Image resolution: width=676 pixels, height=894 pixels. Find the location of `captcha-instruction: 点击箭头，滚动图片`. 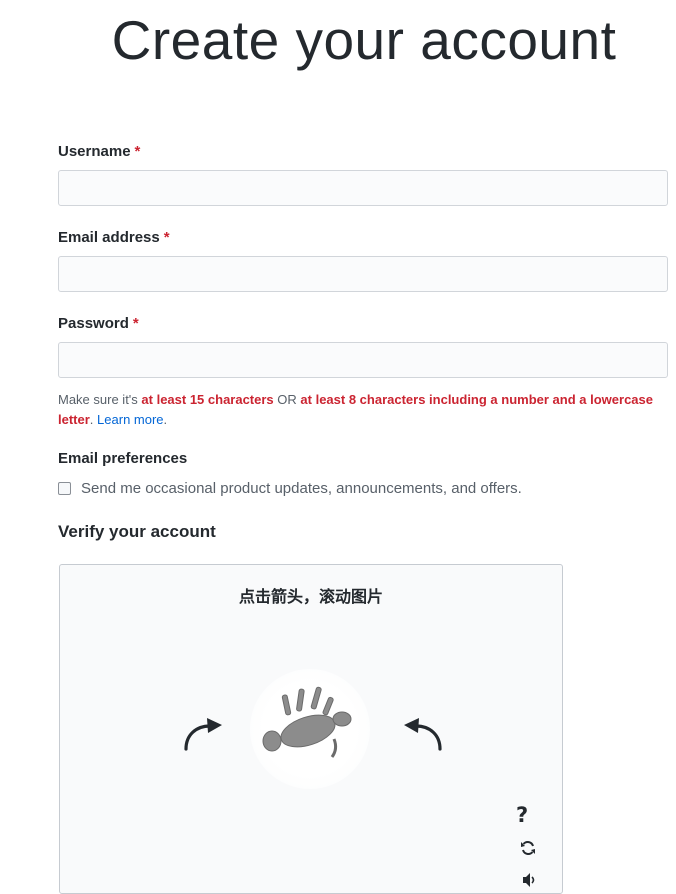

captcha-instruction: 点击箭头，滚动图片 is located at coordinates (310, 596).